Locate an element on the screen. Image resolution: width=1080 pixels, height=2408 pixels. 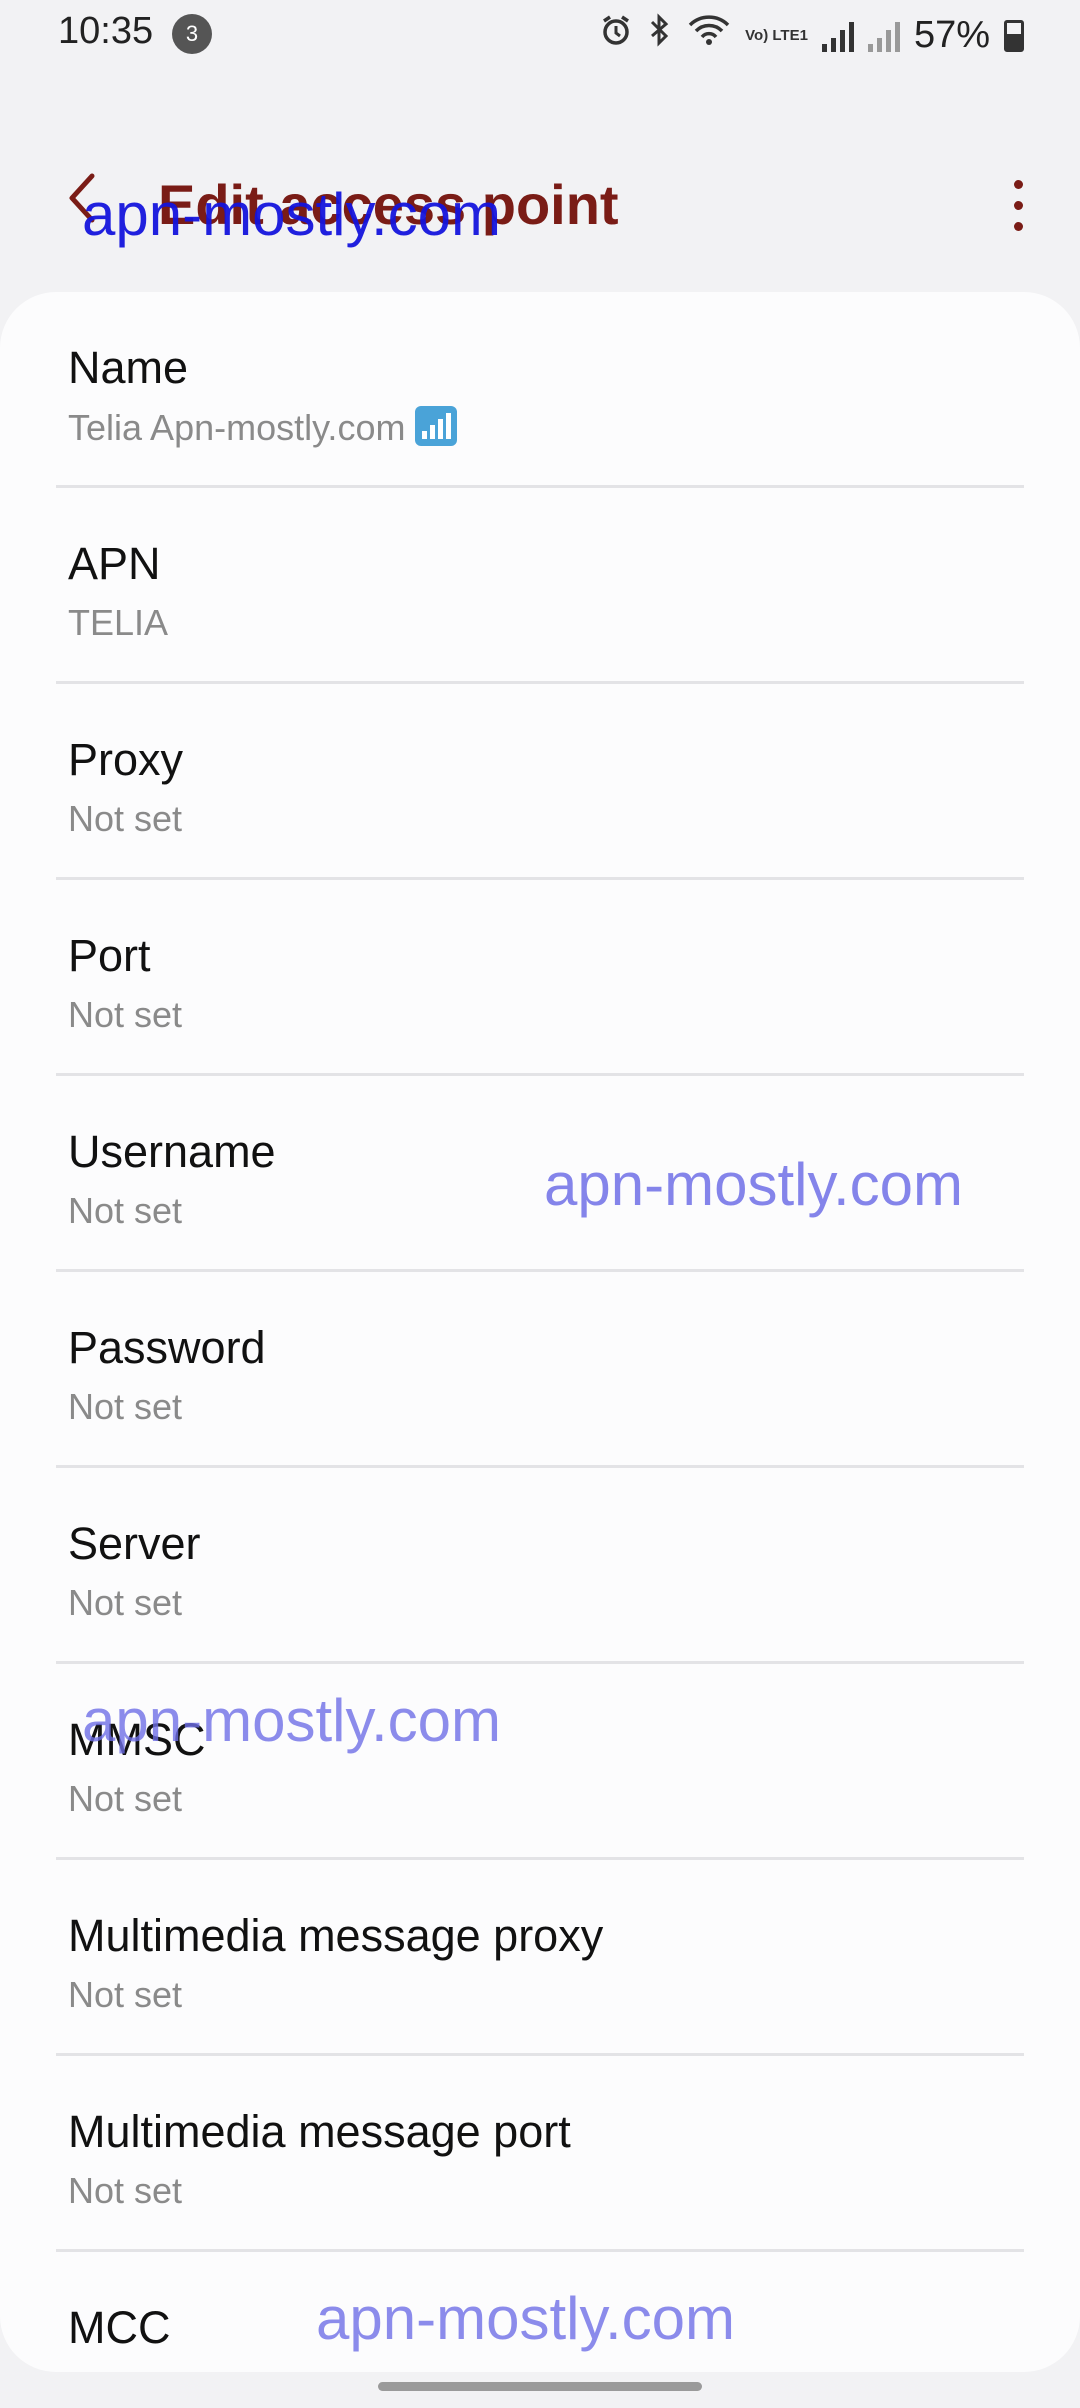
field-apn: APN TELIA is located at coordinates (540, 586).